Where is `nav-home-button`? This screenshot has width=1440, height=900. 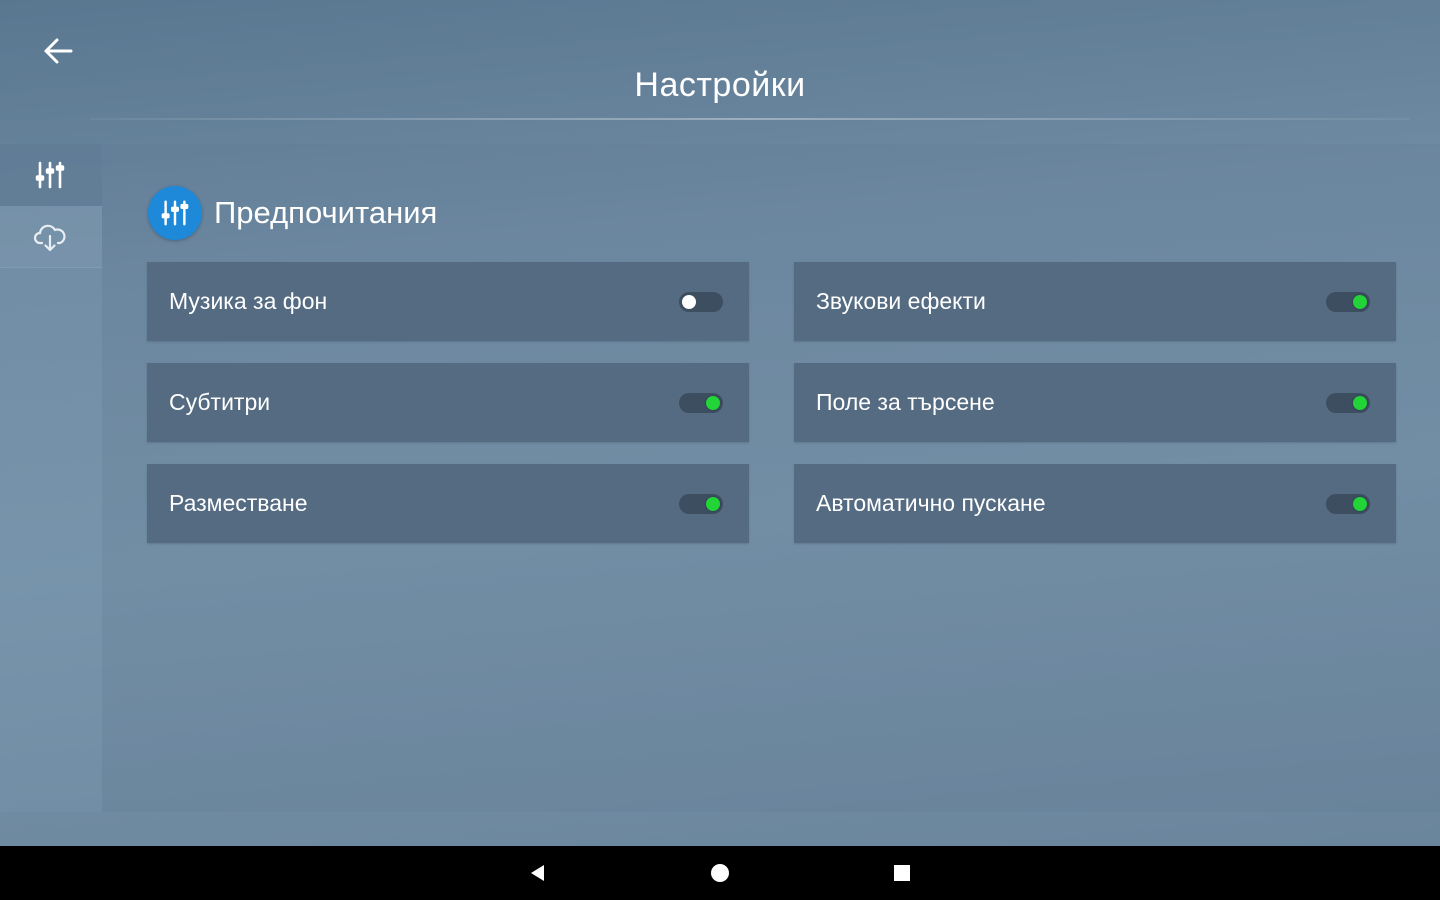 nav-home-button is located at coordinates (720, 873).